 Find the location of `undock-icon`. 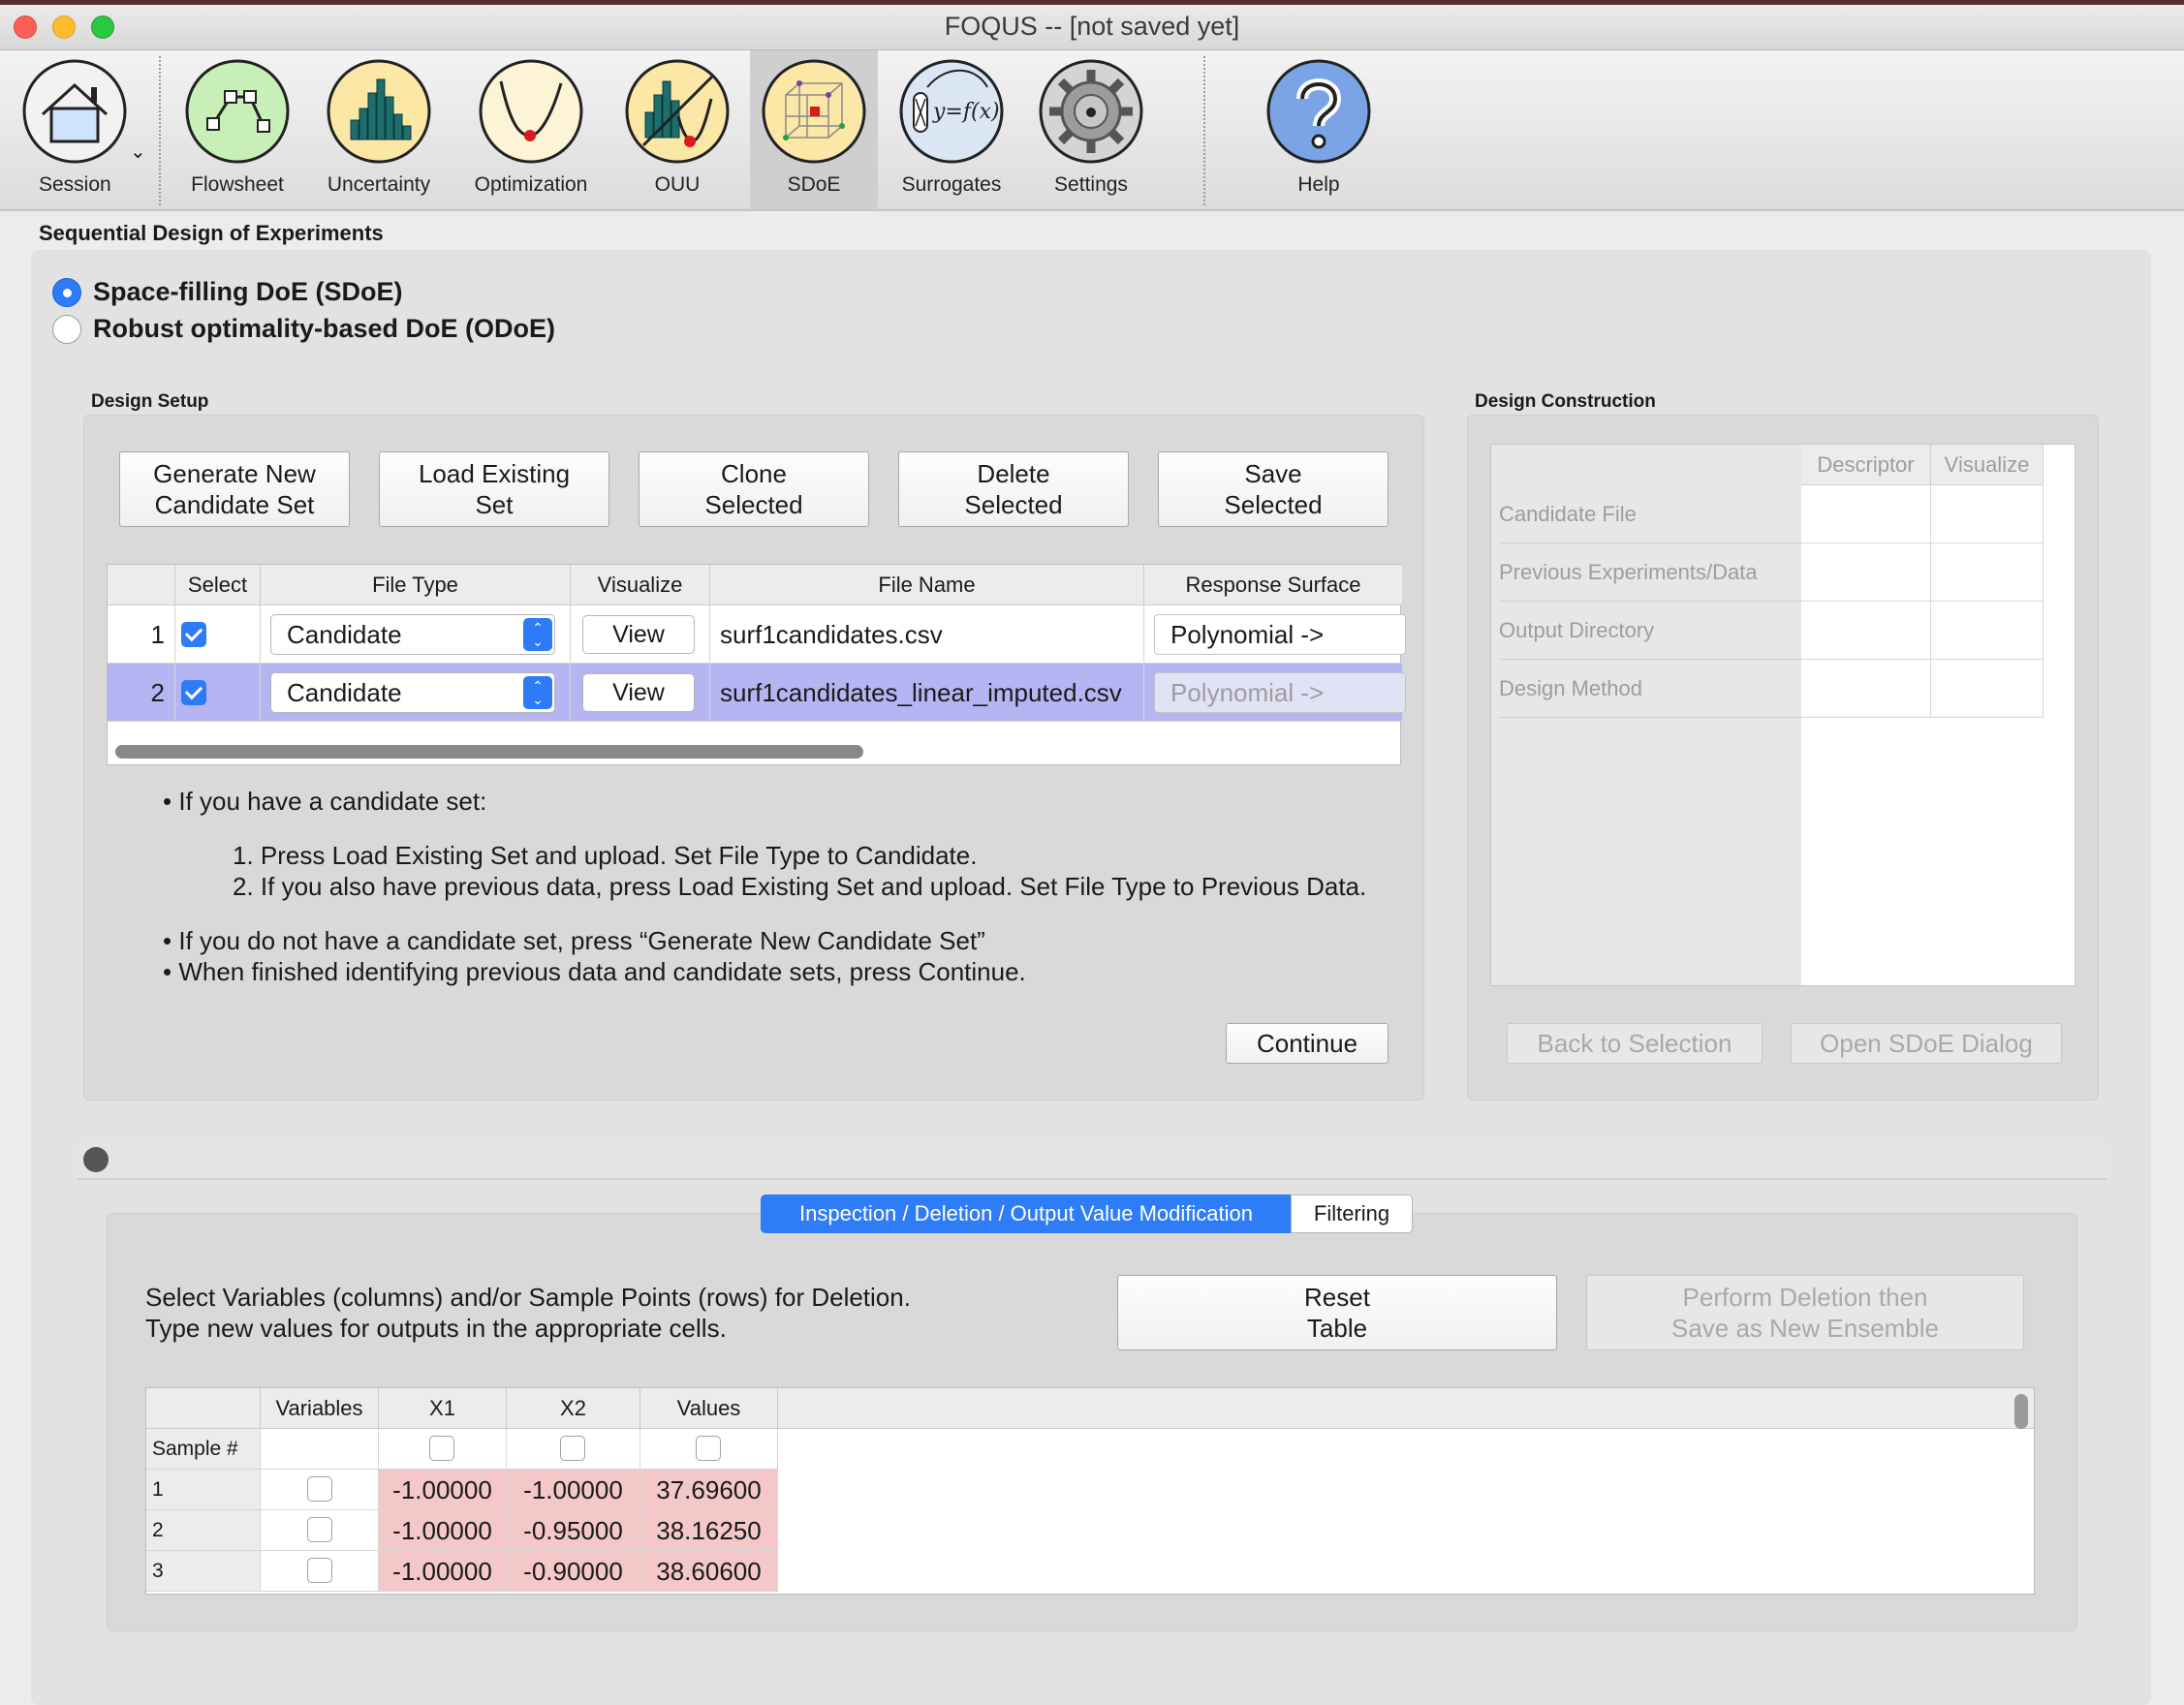

undock-icon is located at coordinates (96, 1159).